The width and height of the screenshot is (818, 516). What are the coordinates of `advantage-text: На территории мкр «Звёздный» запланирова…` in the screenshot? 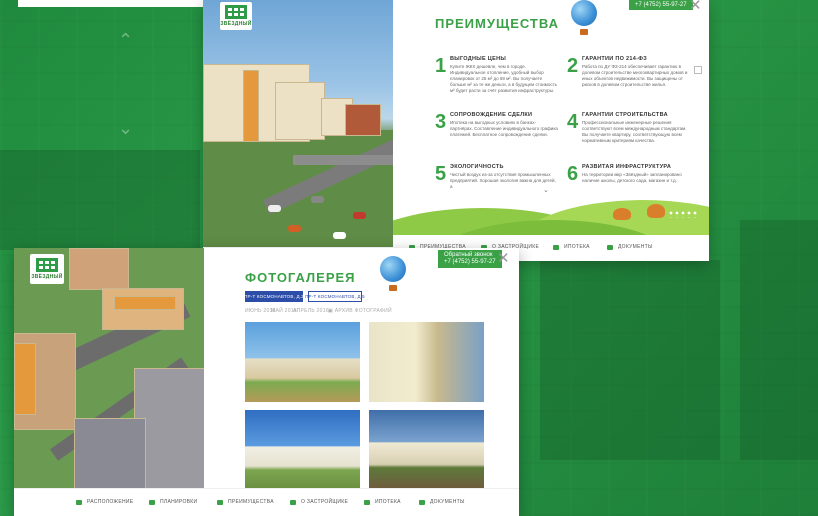 It's located at (632, 177).